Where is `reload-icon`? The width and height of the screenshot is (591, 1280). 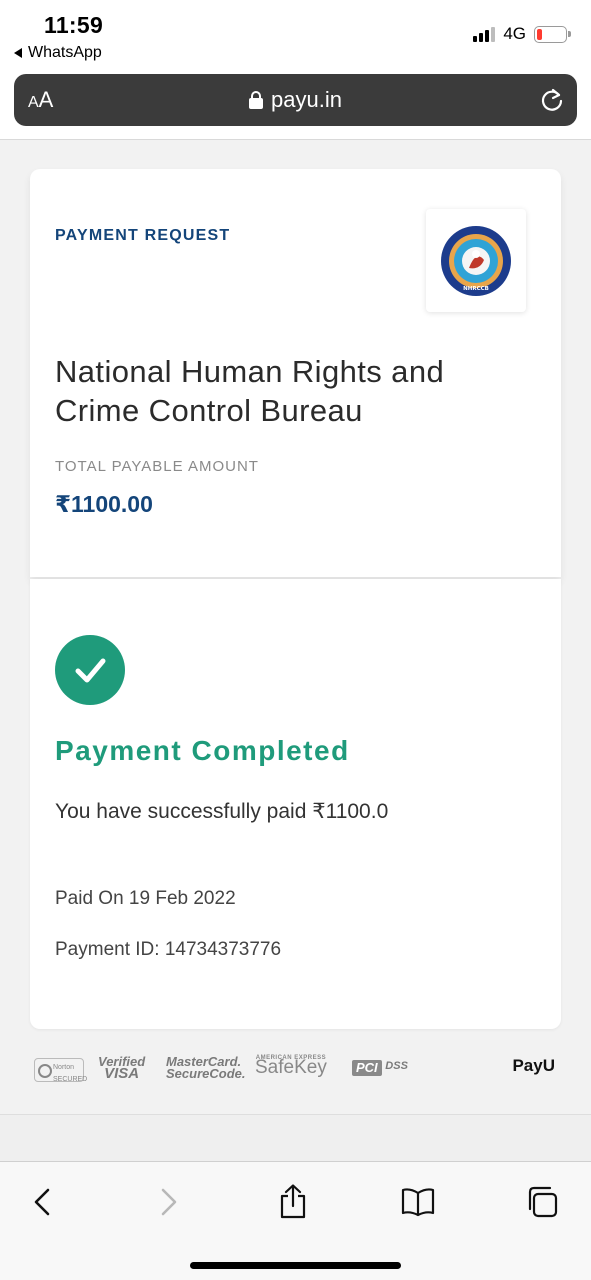
reload-icon is located at coordinates (552, 99).